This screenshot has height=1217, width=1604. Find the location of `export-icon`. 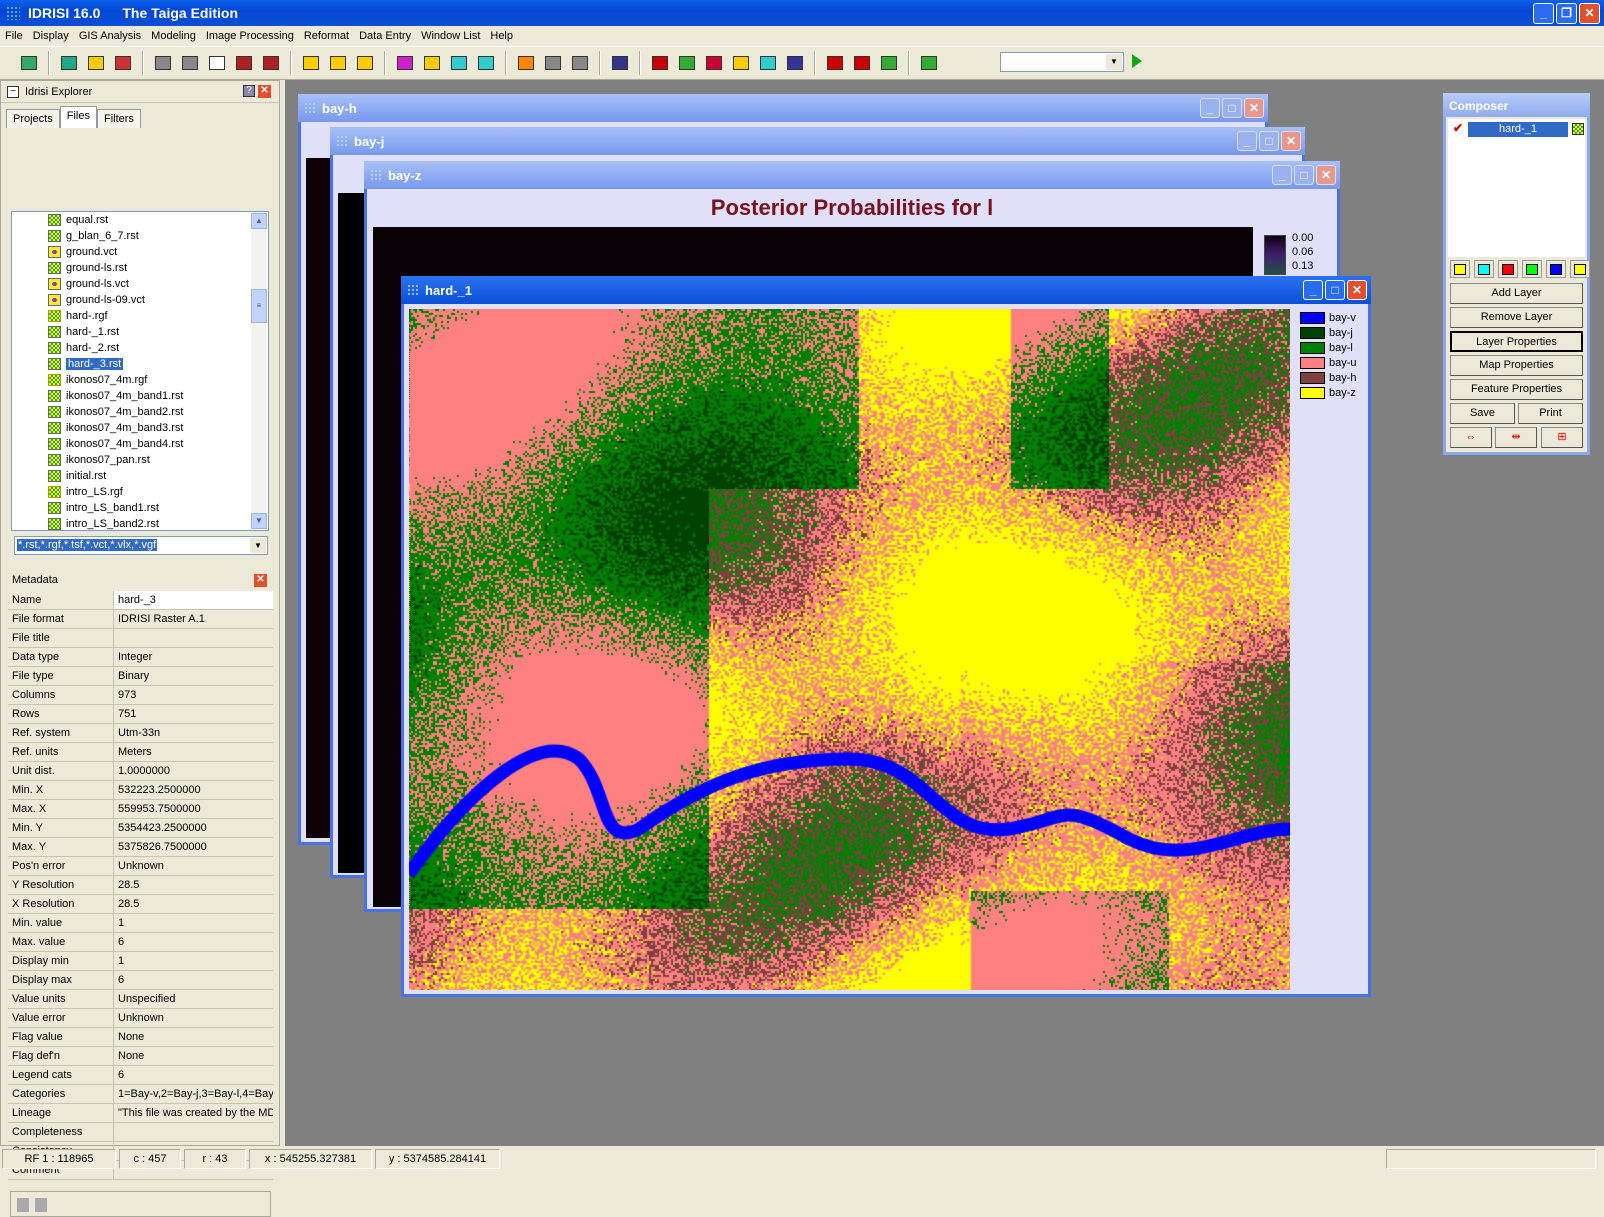

export-icon is located at coordinates (714, 63).